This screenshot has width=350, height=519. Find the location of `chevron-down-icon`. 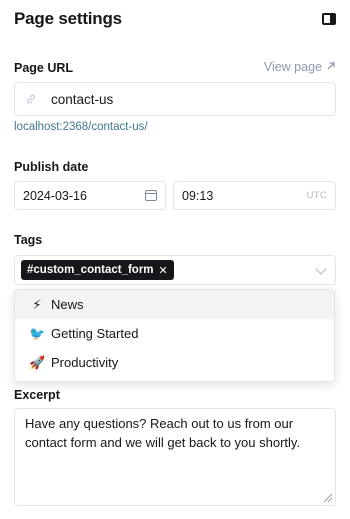

chevron-down-icon is located at coordinates (321, 269).